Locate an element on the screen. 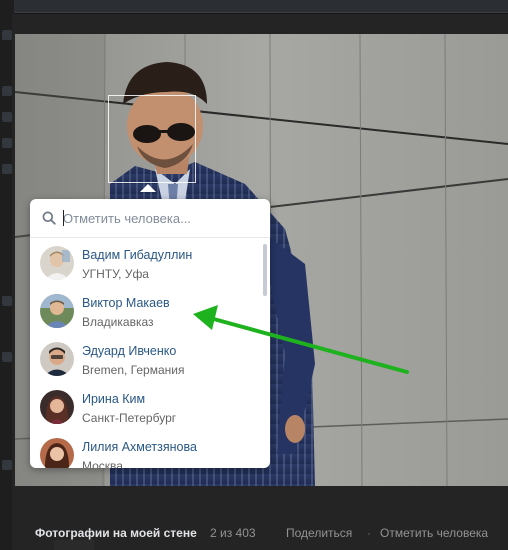  share-link: Поделиться is located at coordinates (319, 533).